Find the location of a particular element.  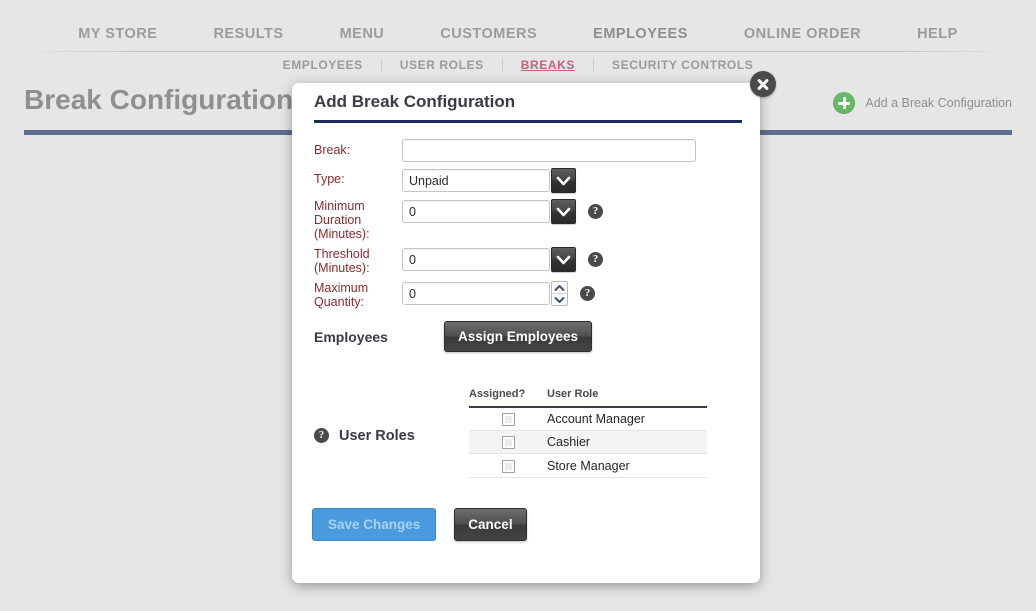

employees-section: Employees Assign Employees is located at coordinates (453, 336).